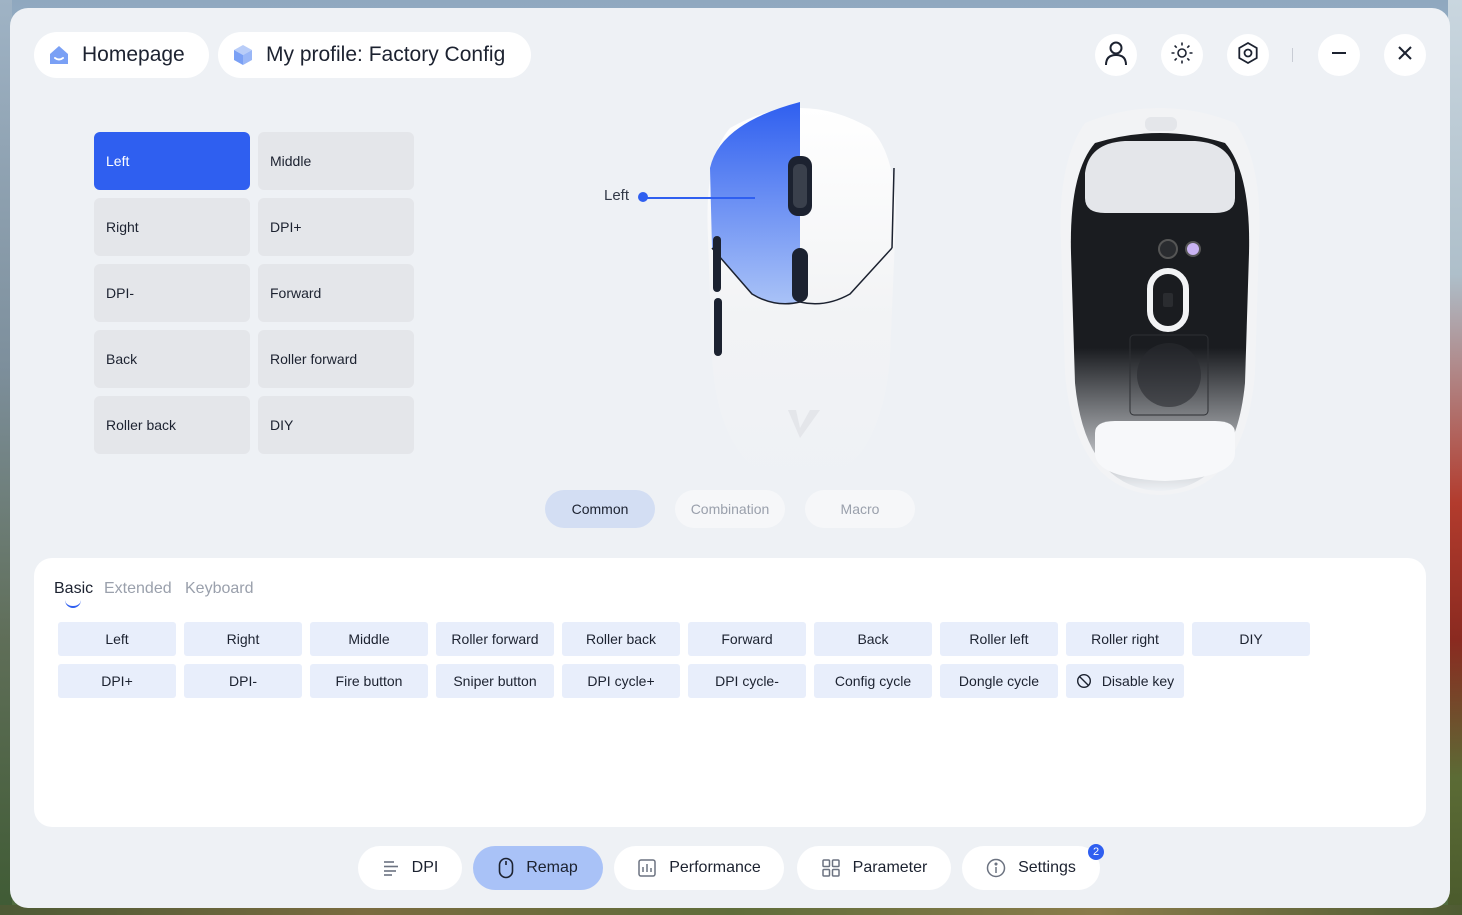 Image resolution: width=1462 pixels, height=915 pixels. I want to click on key-dongle-cycle: Dongle cycle, so click(999, 681).